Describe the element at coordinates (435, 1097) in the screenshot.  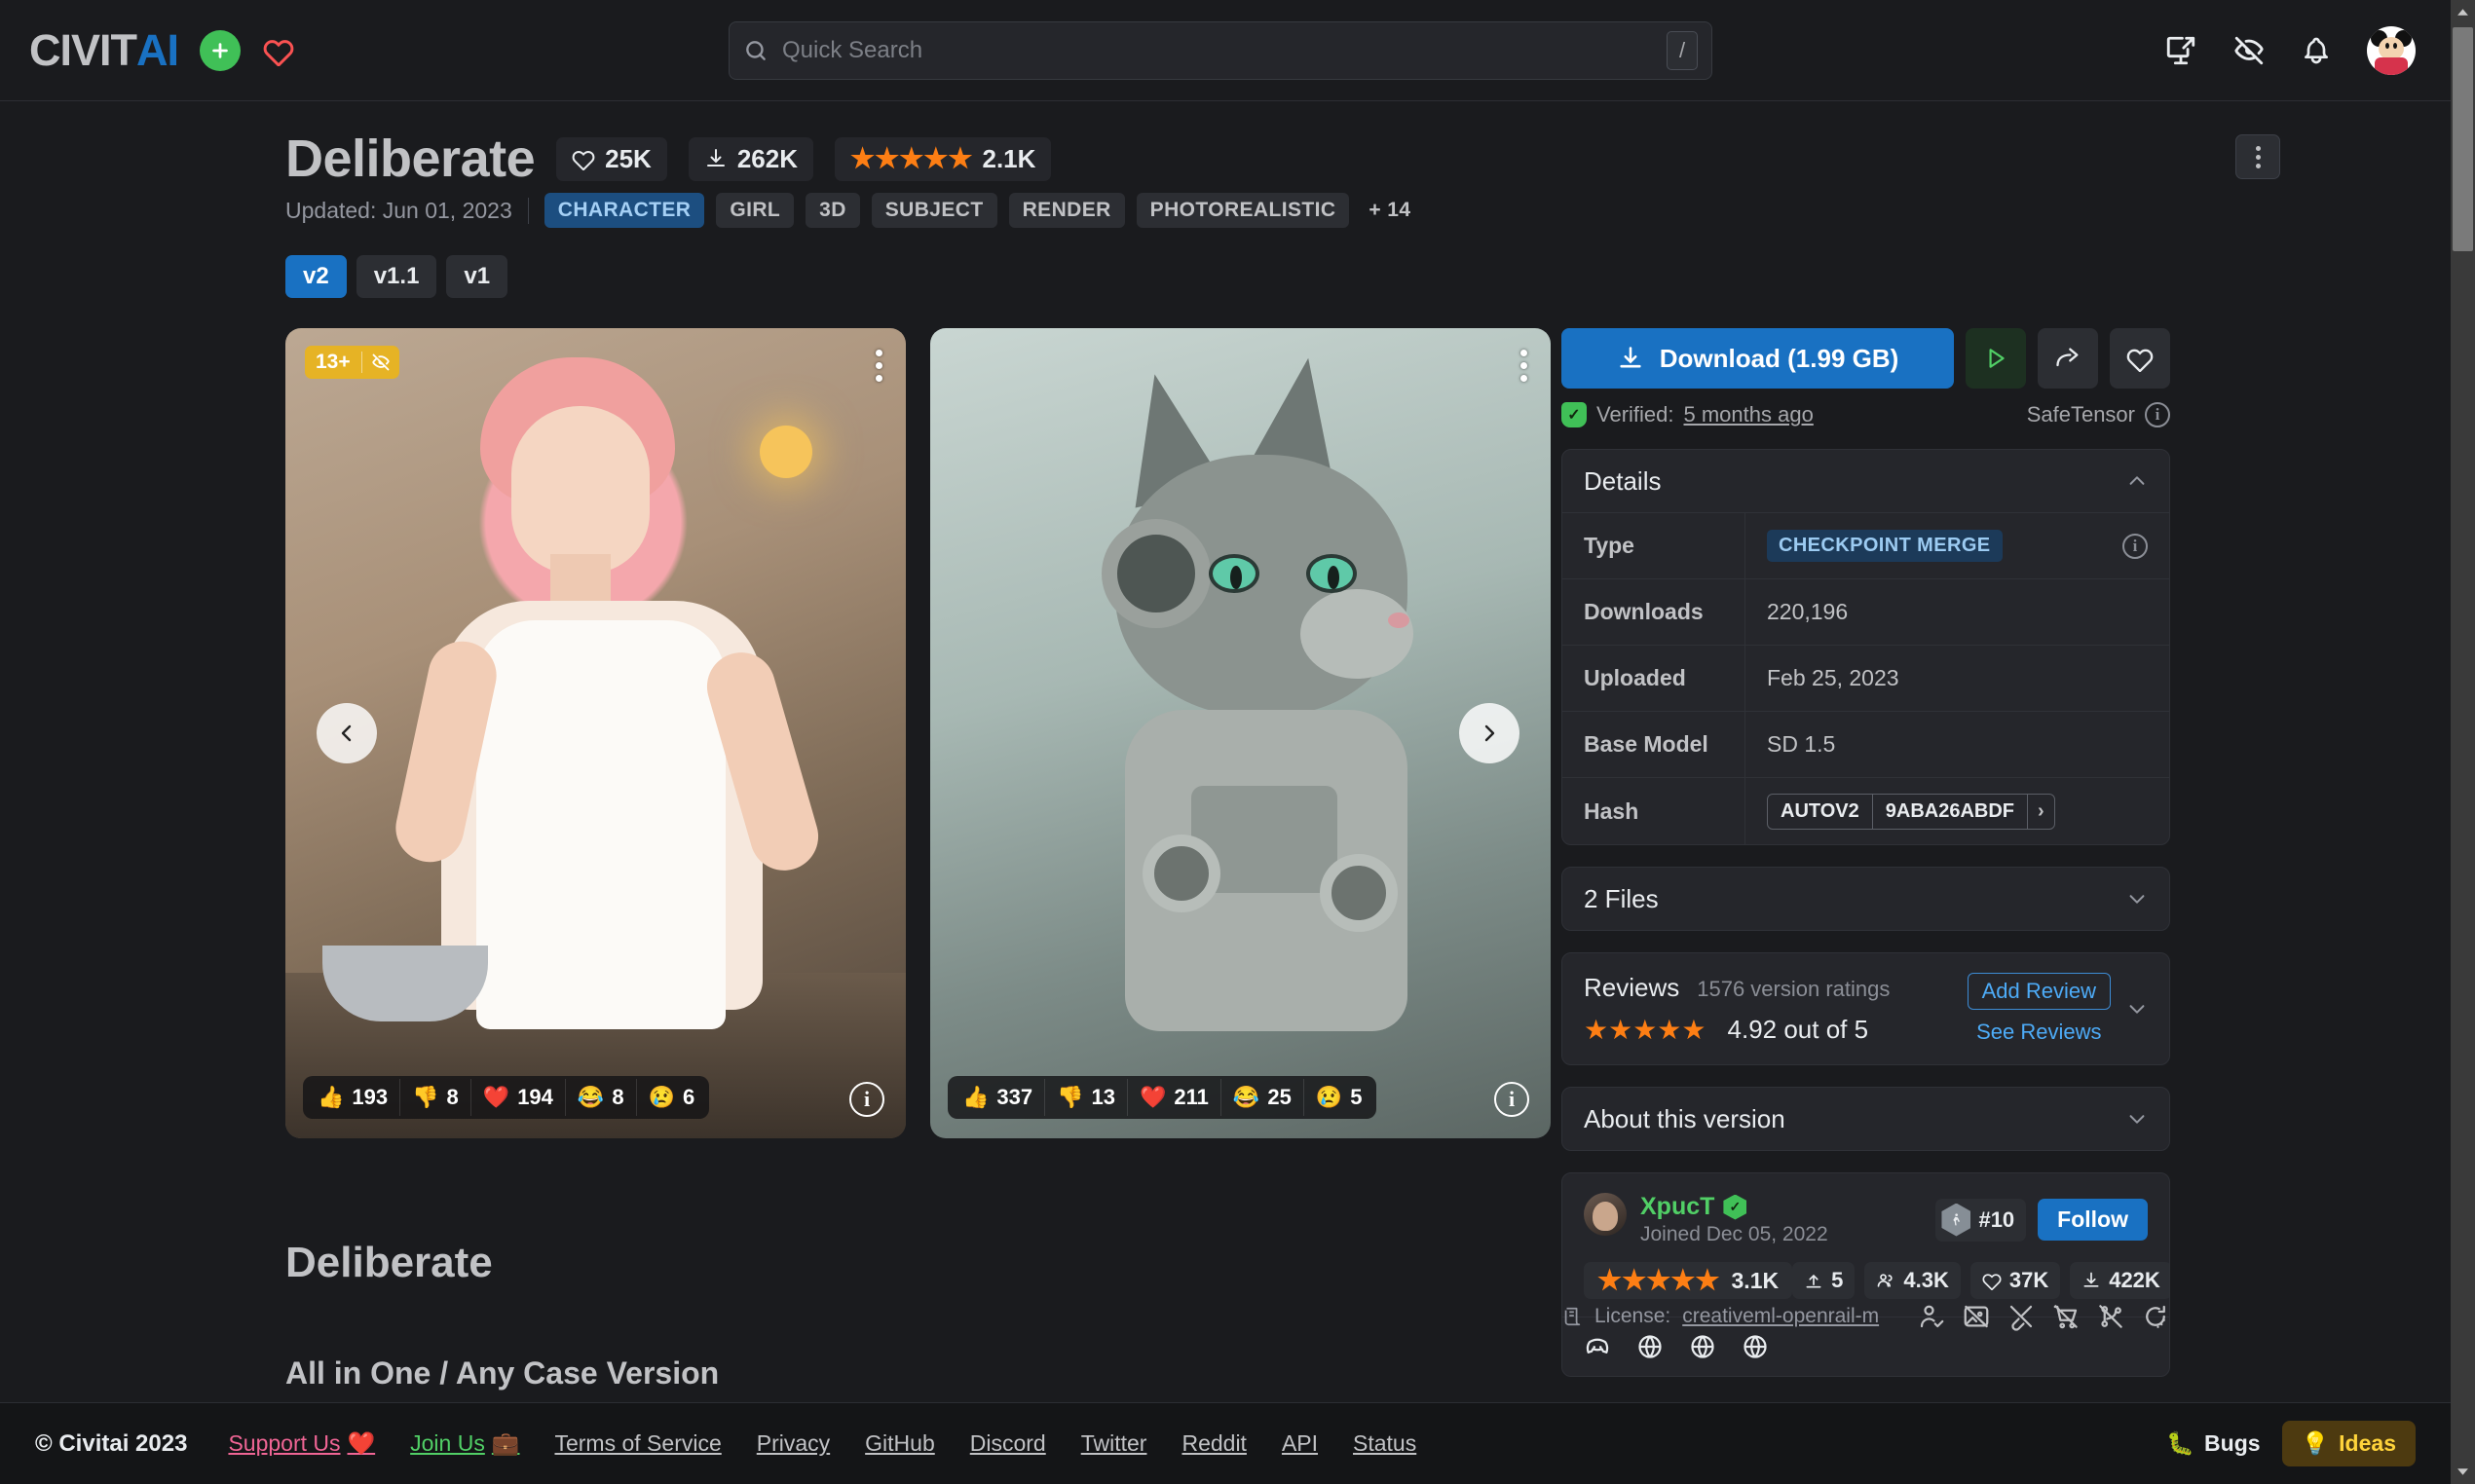
I see `reaction-thumbs-down: 👎 8` at that location.